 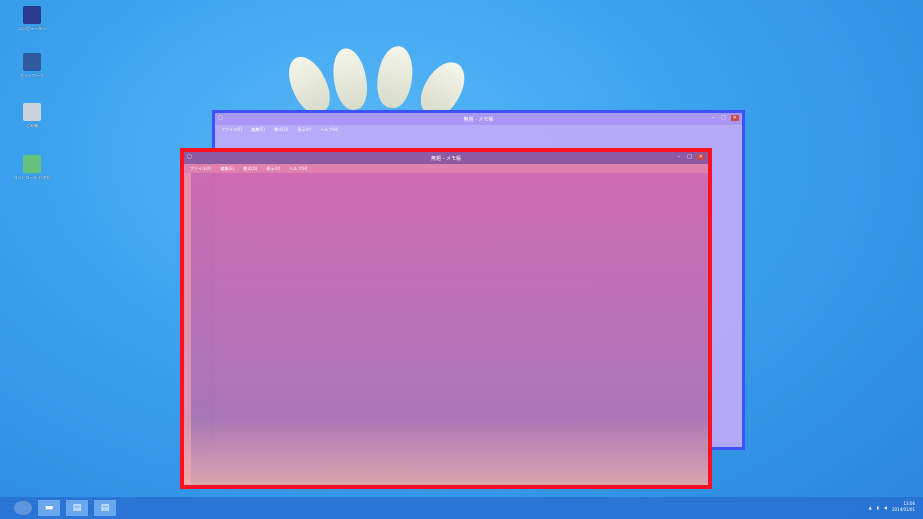 What do you see at coordinates (32, 75) in the screenshot?
I see `desktop-icon-label: ネットワーク` at bounding box center [32, 75].